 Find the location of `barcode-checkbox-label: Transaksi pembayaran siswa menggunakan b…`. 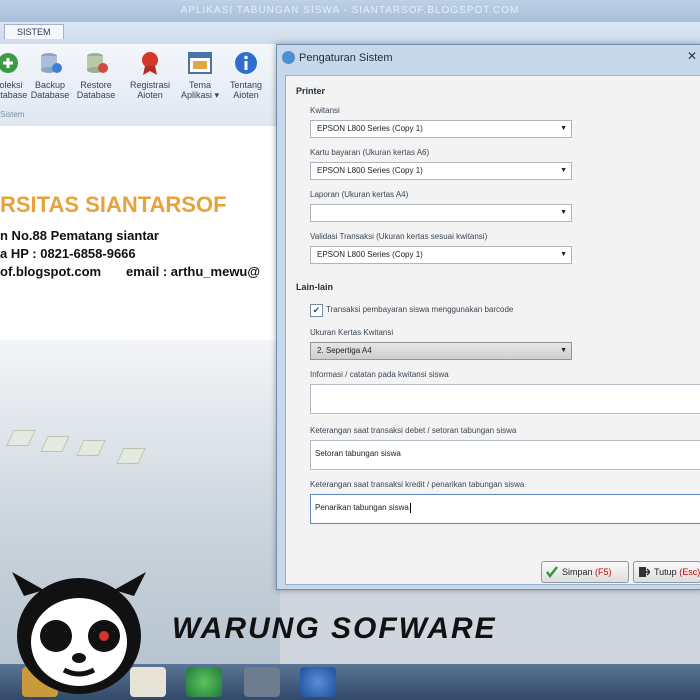

barcode-checkbox-label: Transaksi pembayaran siswa menggunakan b… is located at coordinates (420, 309).